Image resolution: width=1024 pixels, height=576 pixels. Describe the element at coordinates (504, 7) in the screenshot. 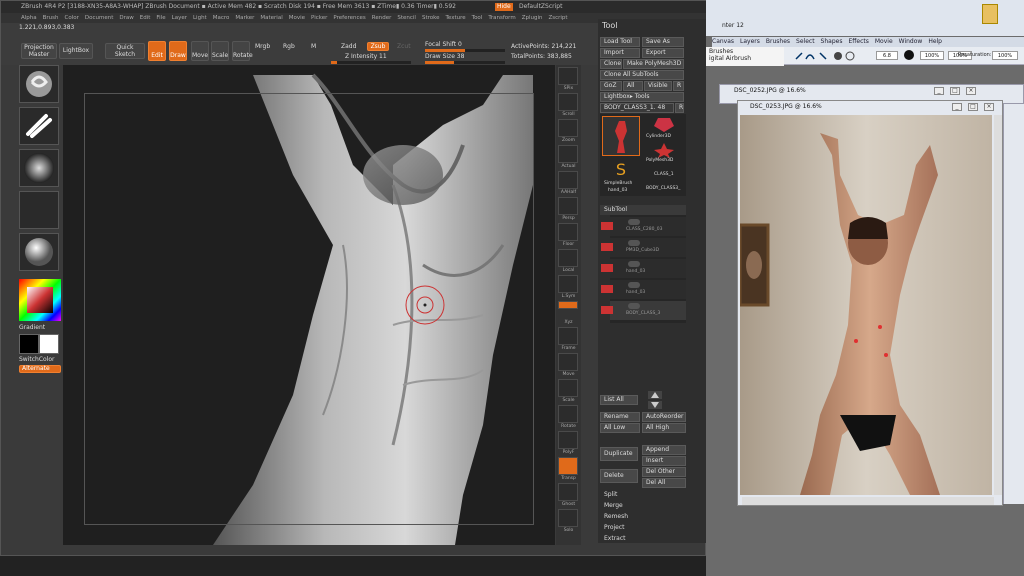

I see `hide-button: Hide` at that location.